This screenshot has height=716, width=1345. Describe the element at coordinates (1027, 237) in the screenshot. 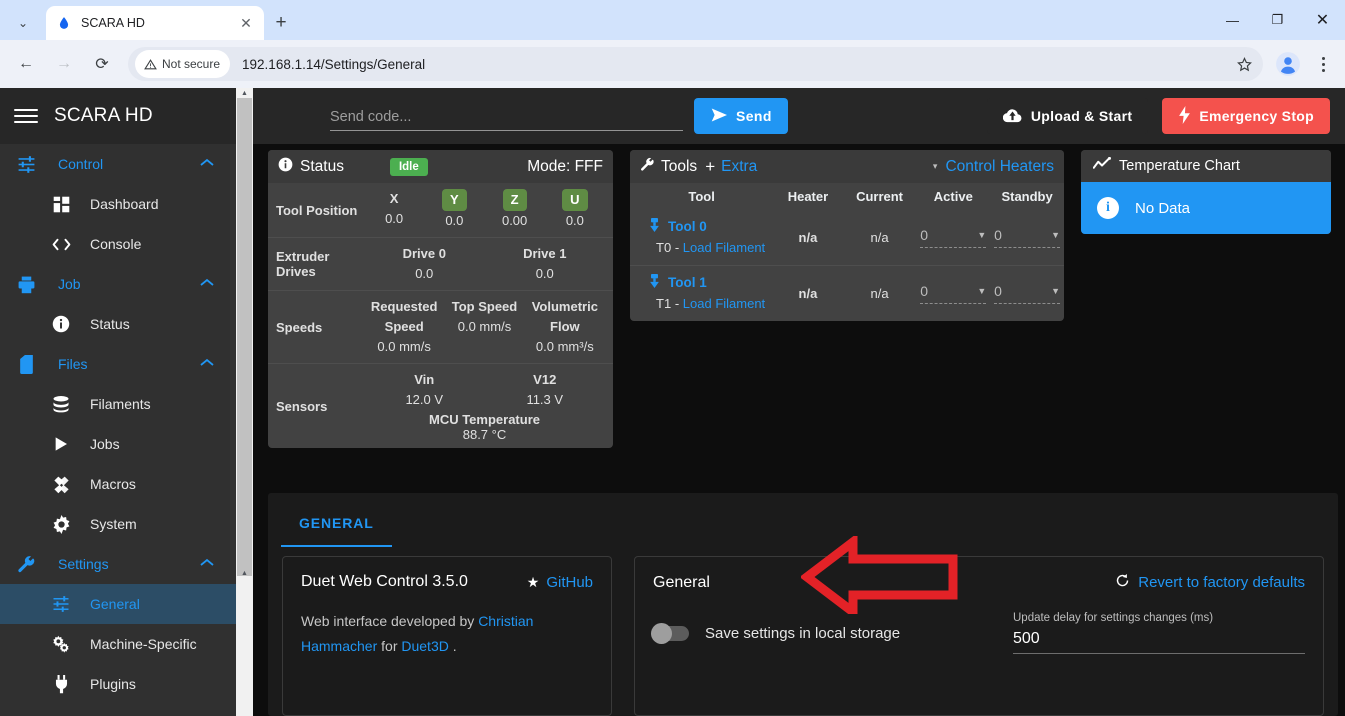

I see `tool-0-standby-select: 0 ▼` at that location.